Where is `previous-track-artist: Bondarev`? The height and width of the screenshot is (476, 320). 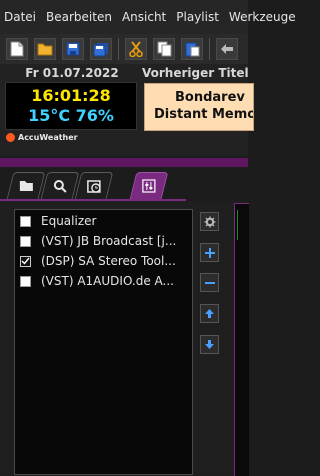
previous-track-artist: Bondarev is located at coordinates (210, 97).